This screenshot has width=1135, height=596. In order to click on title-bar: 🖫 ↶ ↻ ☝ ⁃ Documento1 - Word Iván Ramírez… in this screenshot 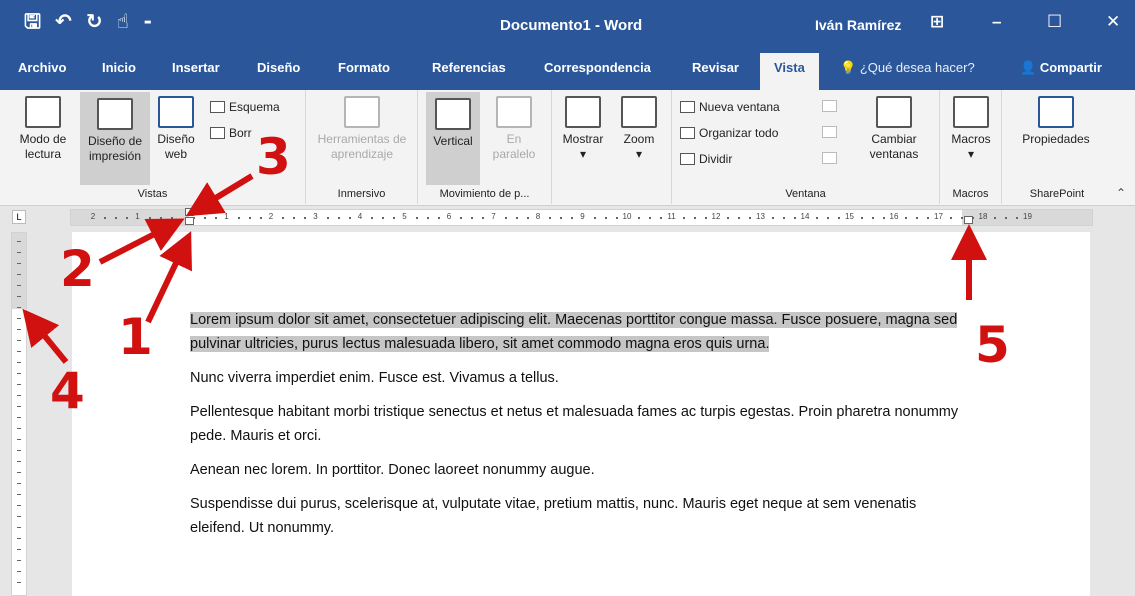, I will do `click(567, 25)`.